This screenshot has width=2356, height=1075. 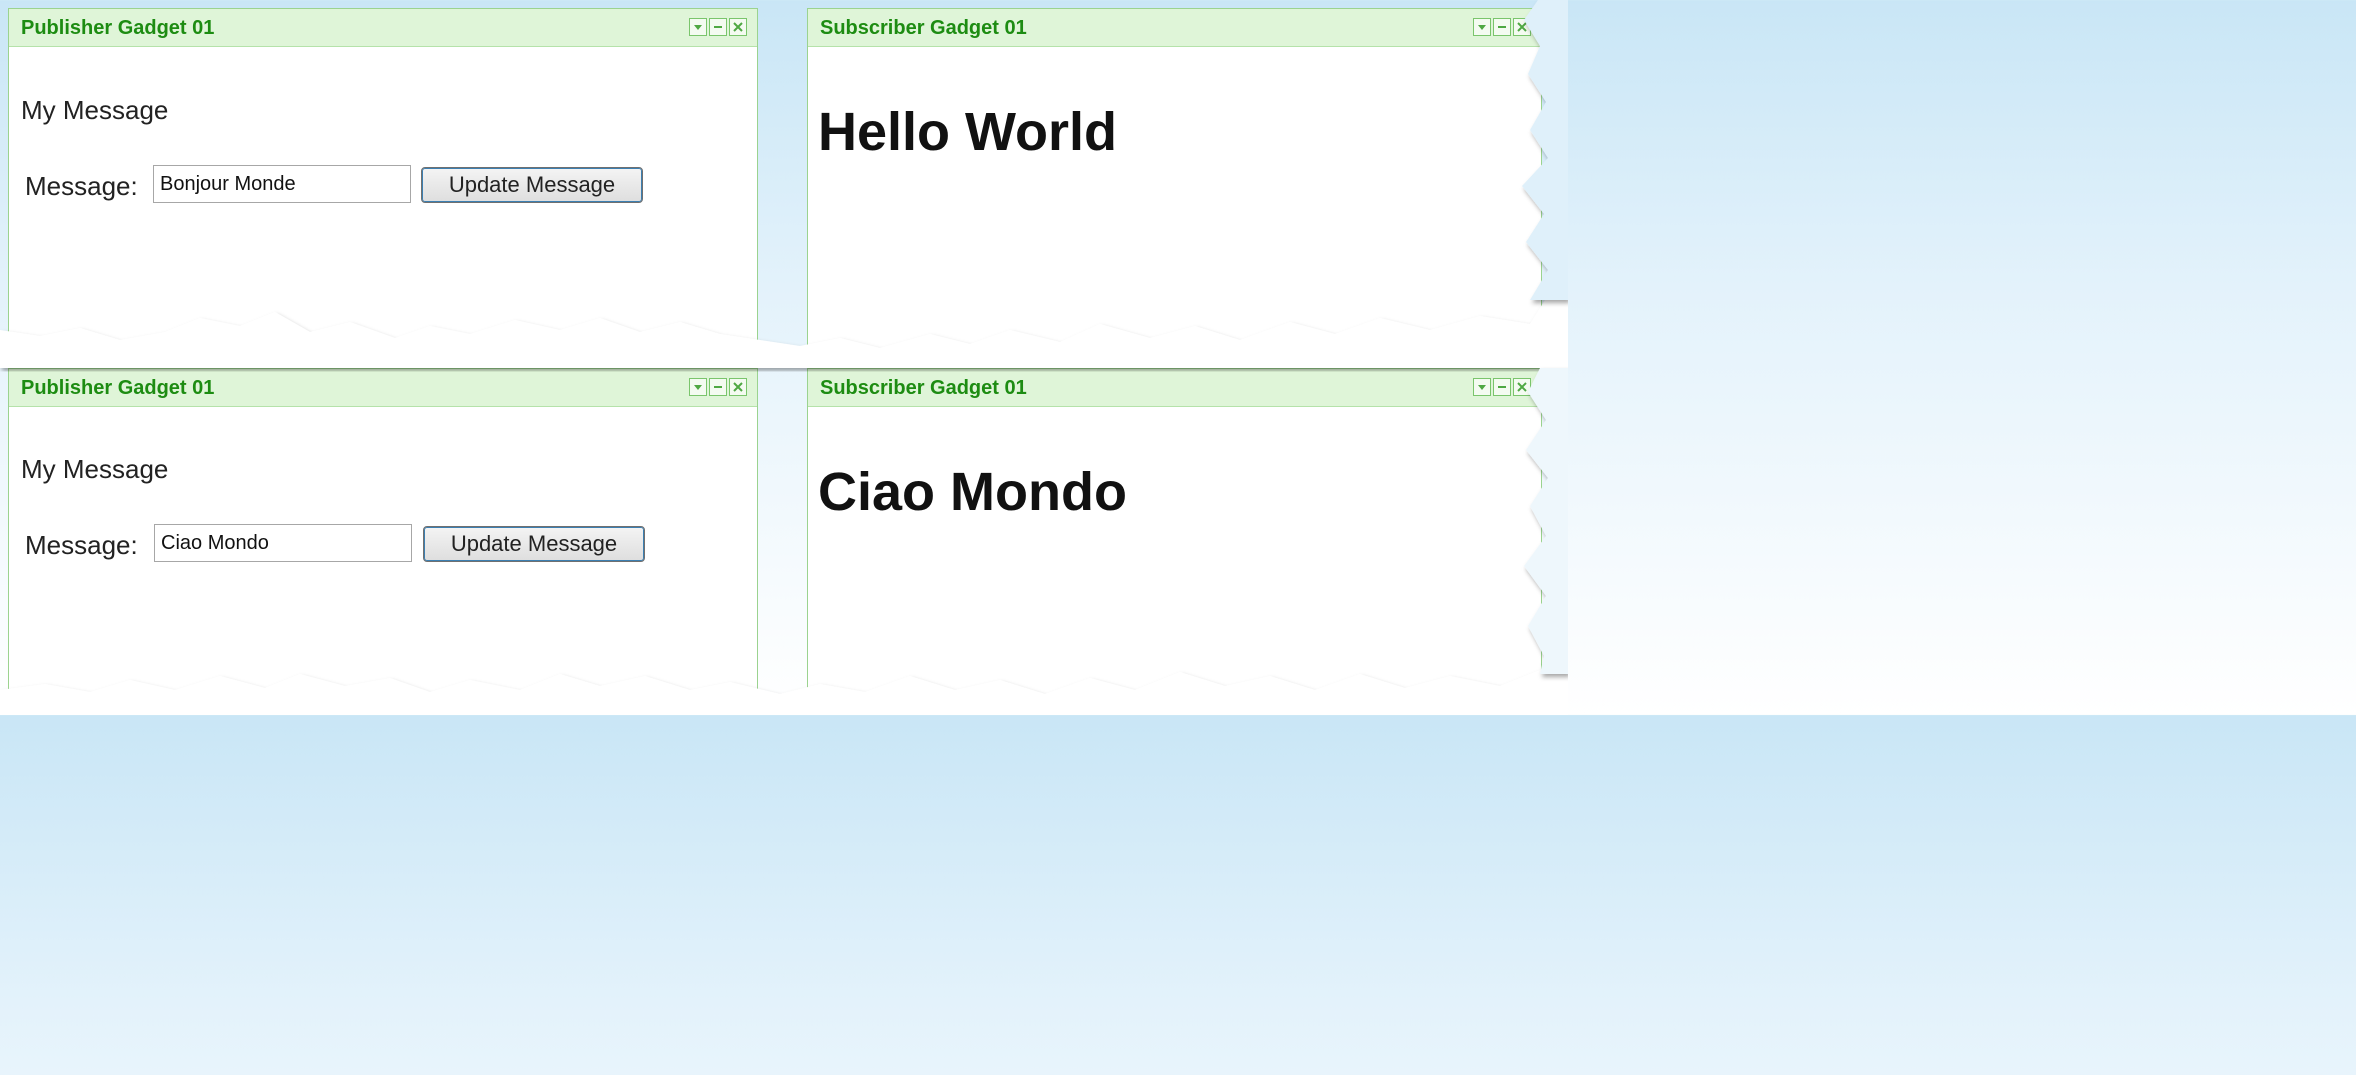 What do you see at coordinates (784, 692) in the screenshot?
I see `torn-edge-bottom` at bounding box center [784, 692].